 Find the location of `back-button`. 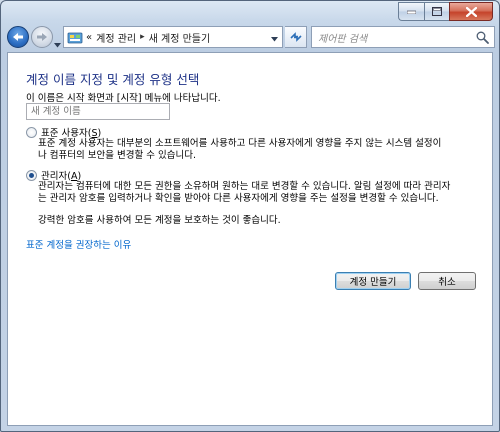

back-button is located at coordinates (18, 37).